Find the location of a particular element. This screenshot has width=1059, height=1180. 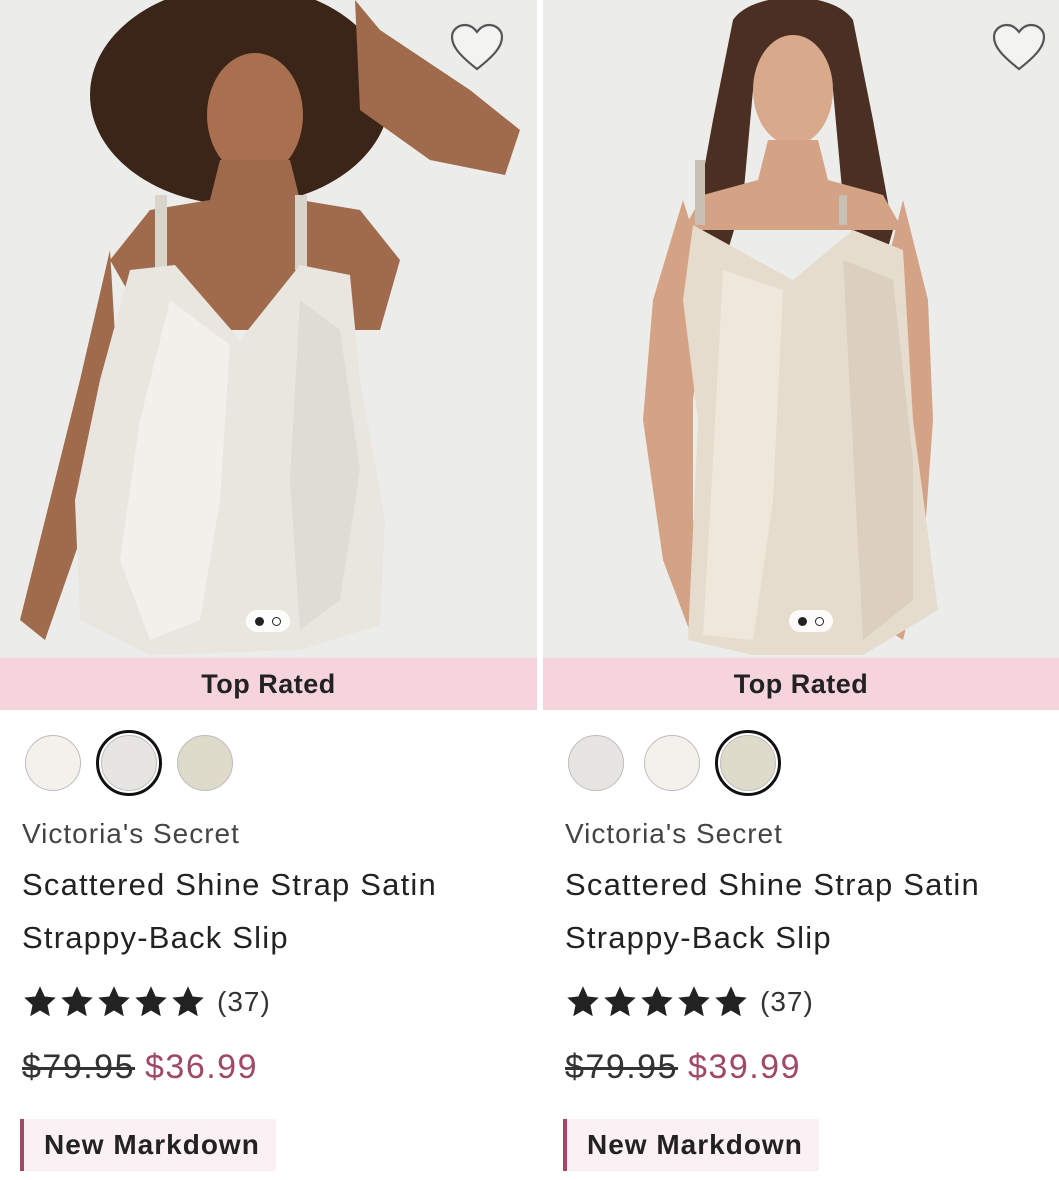

sale-price: $39.99 is located at coordinates (744, 1067).